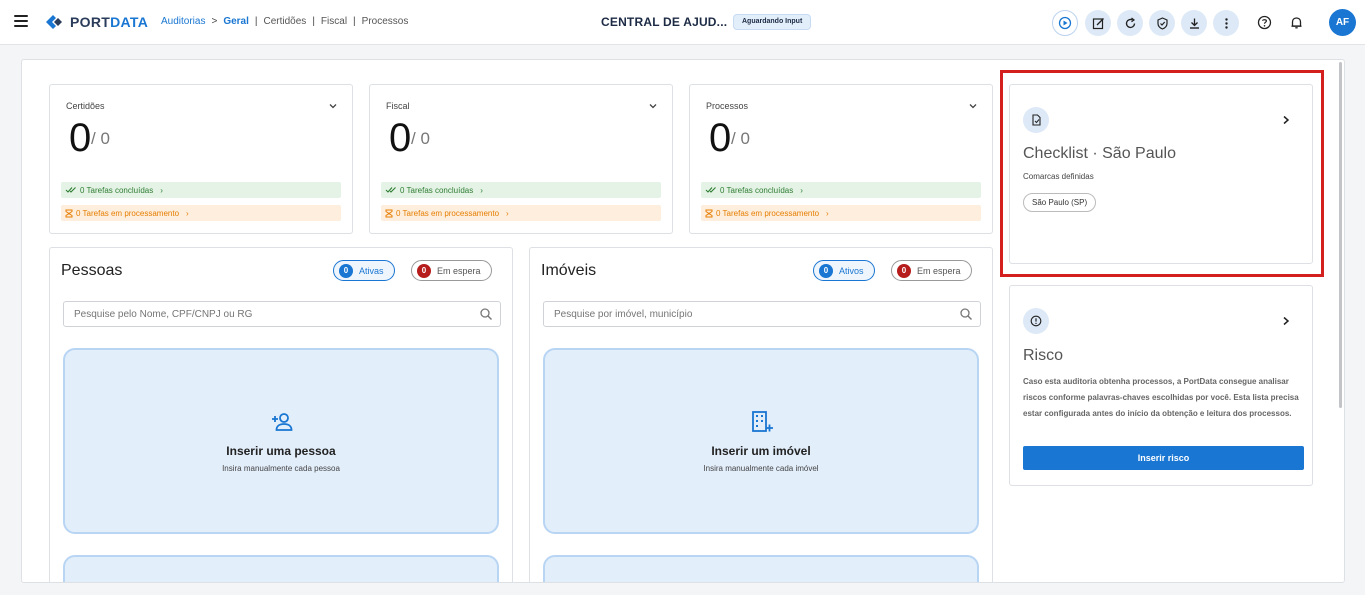 The width and height of the screenshot is (1365, 595). I want to click on play-button, so click(1065, 23).